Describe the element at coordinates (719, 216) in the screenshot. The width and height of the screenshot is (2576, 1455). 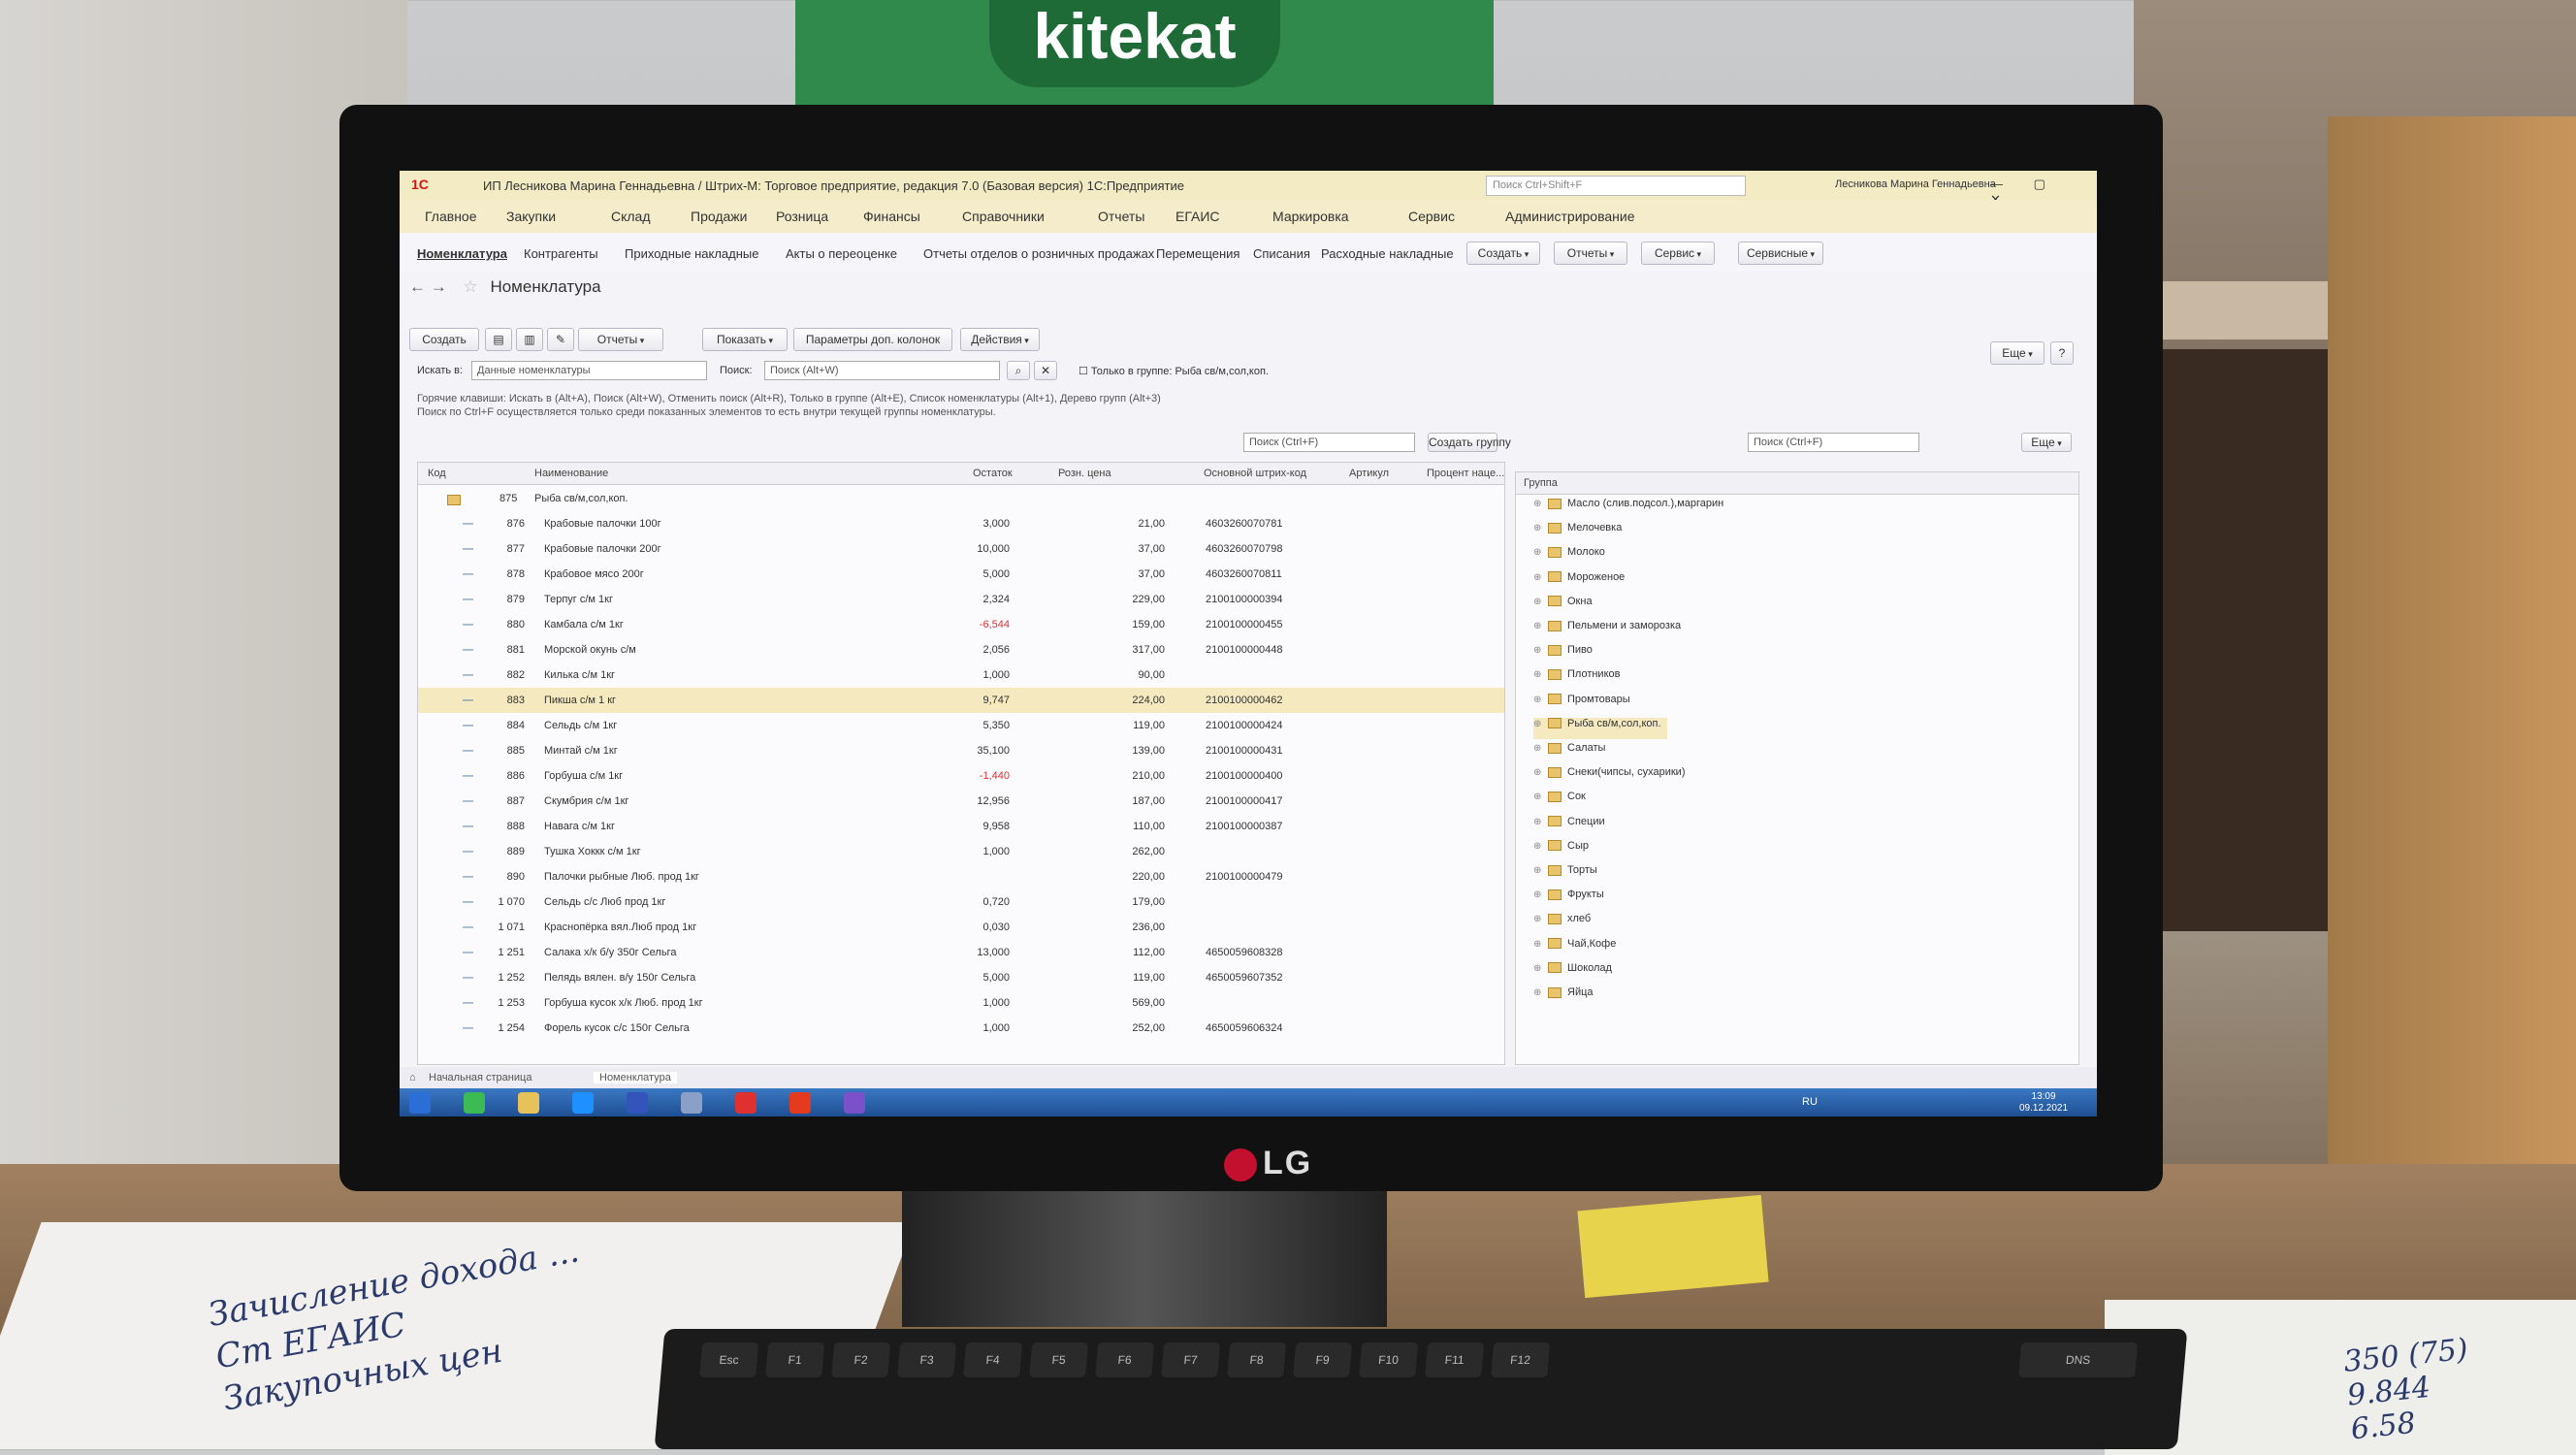
I see `menu-3: Продажи` at that location.